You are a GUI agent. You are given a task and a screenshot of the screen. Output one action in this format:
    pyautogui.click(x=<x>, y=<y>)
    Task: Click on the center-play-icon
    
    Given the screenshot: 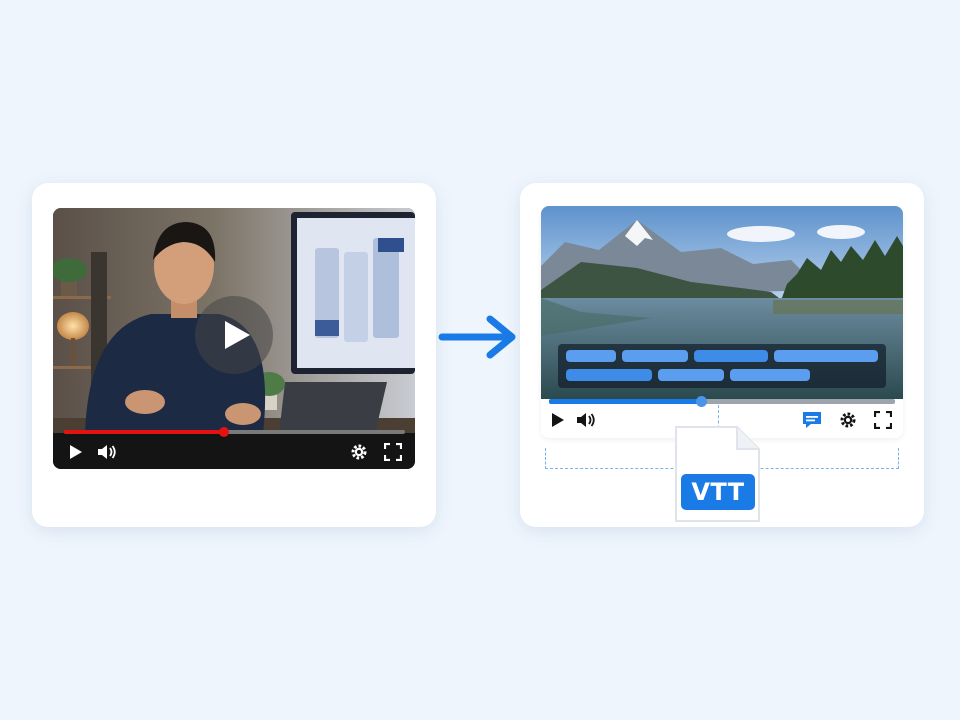 What is the action you would take?
    pyautogui.click(x=237, y=335)
    